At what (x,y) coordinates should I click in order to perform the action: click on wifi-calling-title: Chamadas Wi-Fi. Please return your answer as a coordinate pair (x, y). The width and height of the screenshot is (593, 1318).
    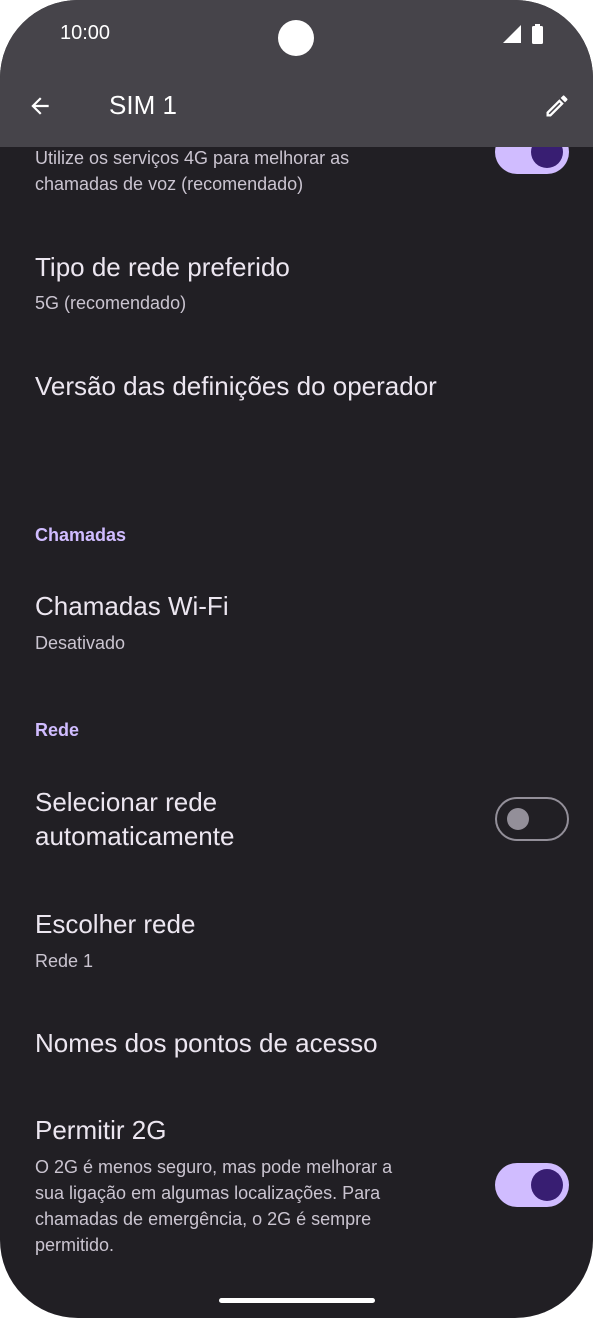
    Looking at the image, I should click on (132, 606).